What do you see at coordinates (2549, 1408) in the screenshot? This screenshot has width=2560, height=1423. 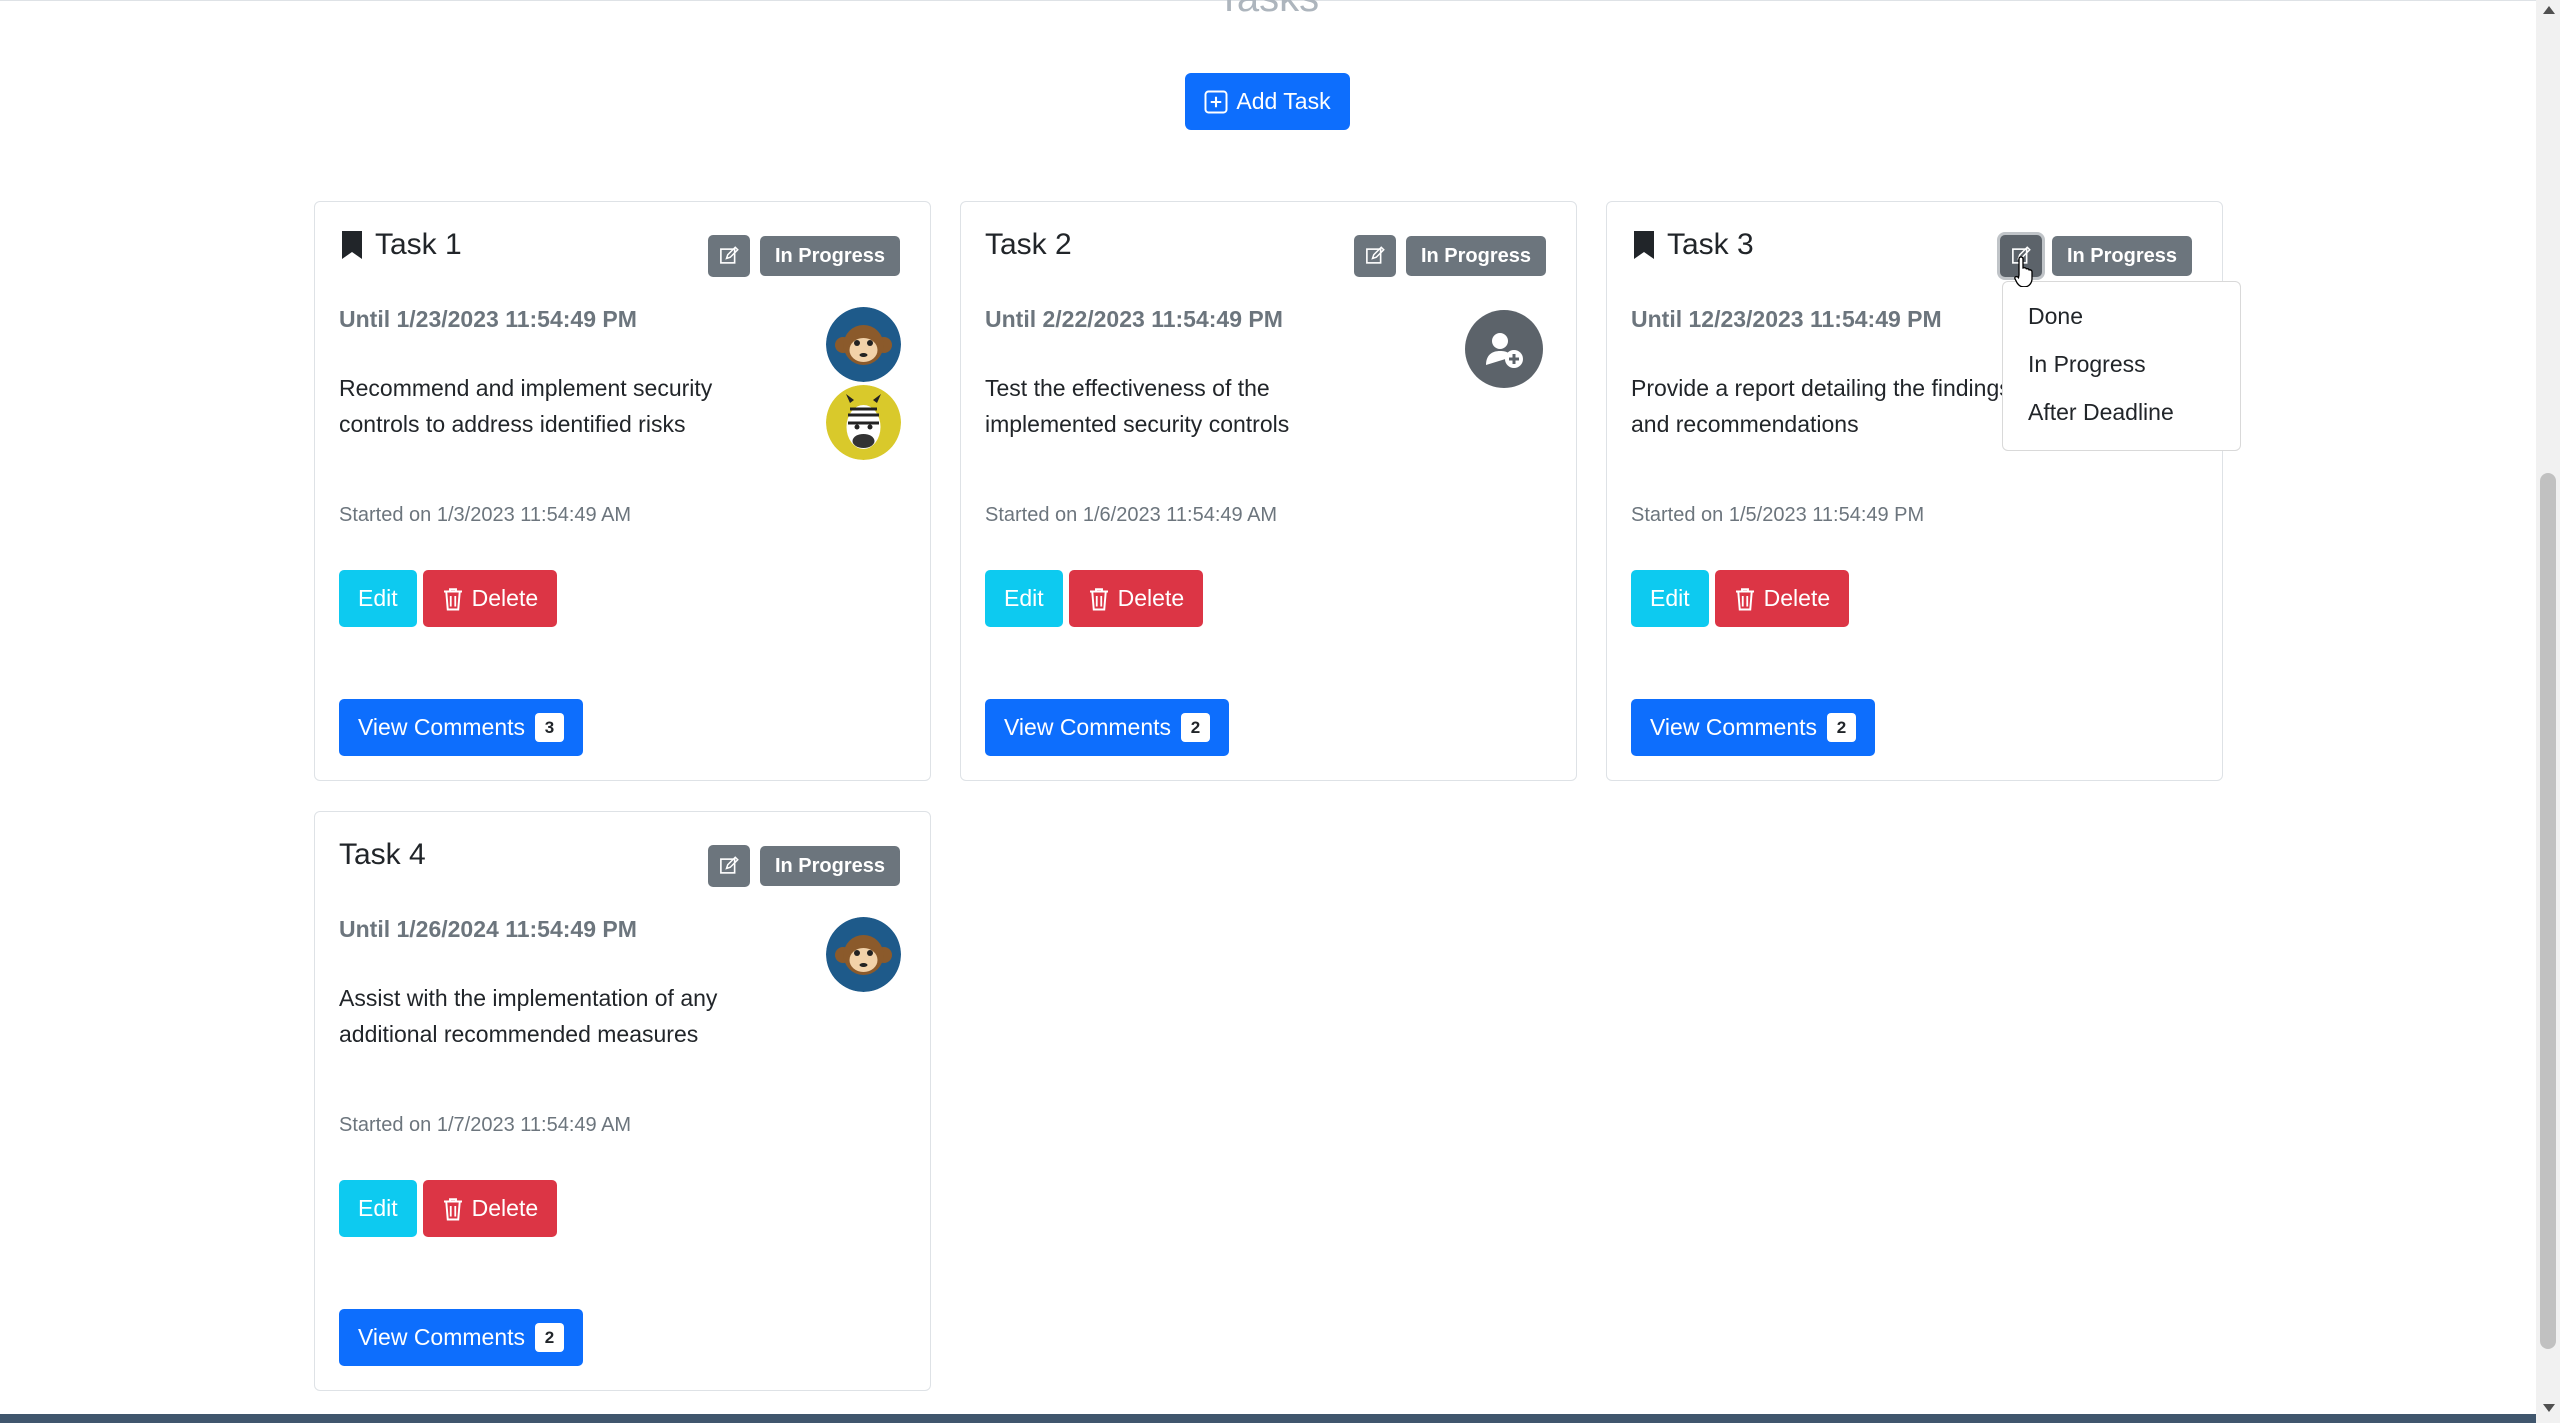 I see `scroll-down-arrow-icon` at bounding box center [2549, 1408].